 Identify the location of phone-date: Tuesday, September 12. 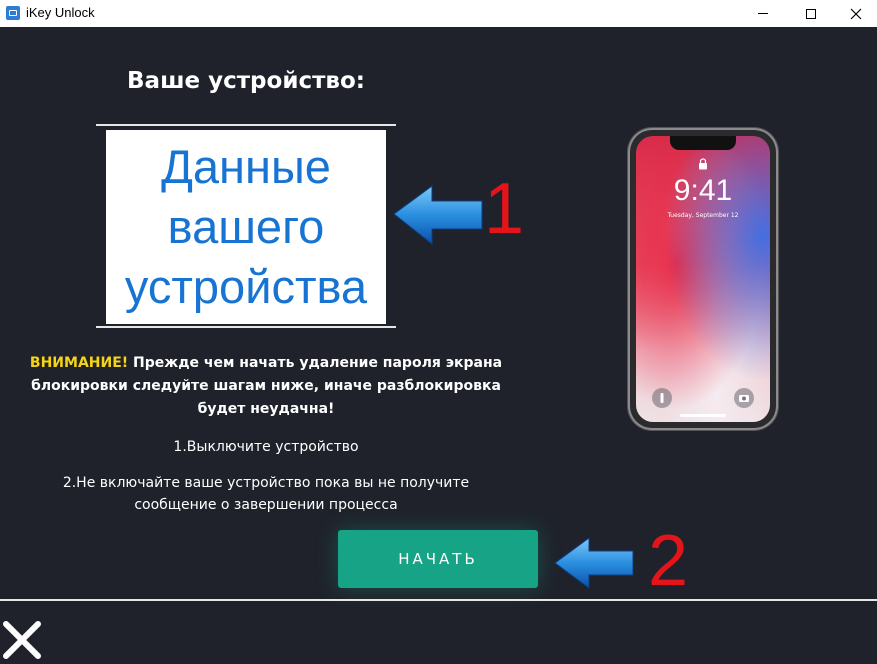
(703, 215).